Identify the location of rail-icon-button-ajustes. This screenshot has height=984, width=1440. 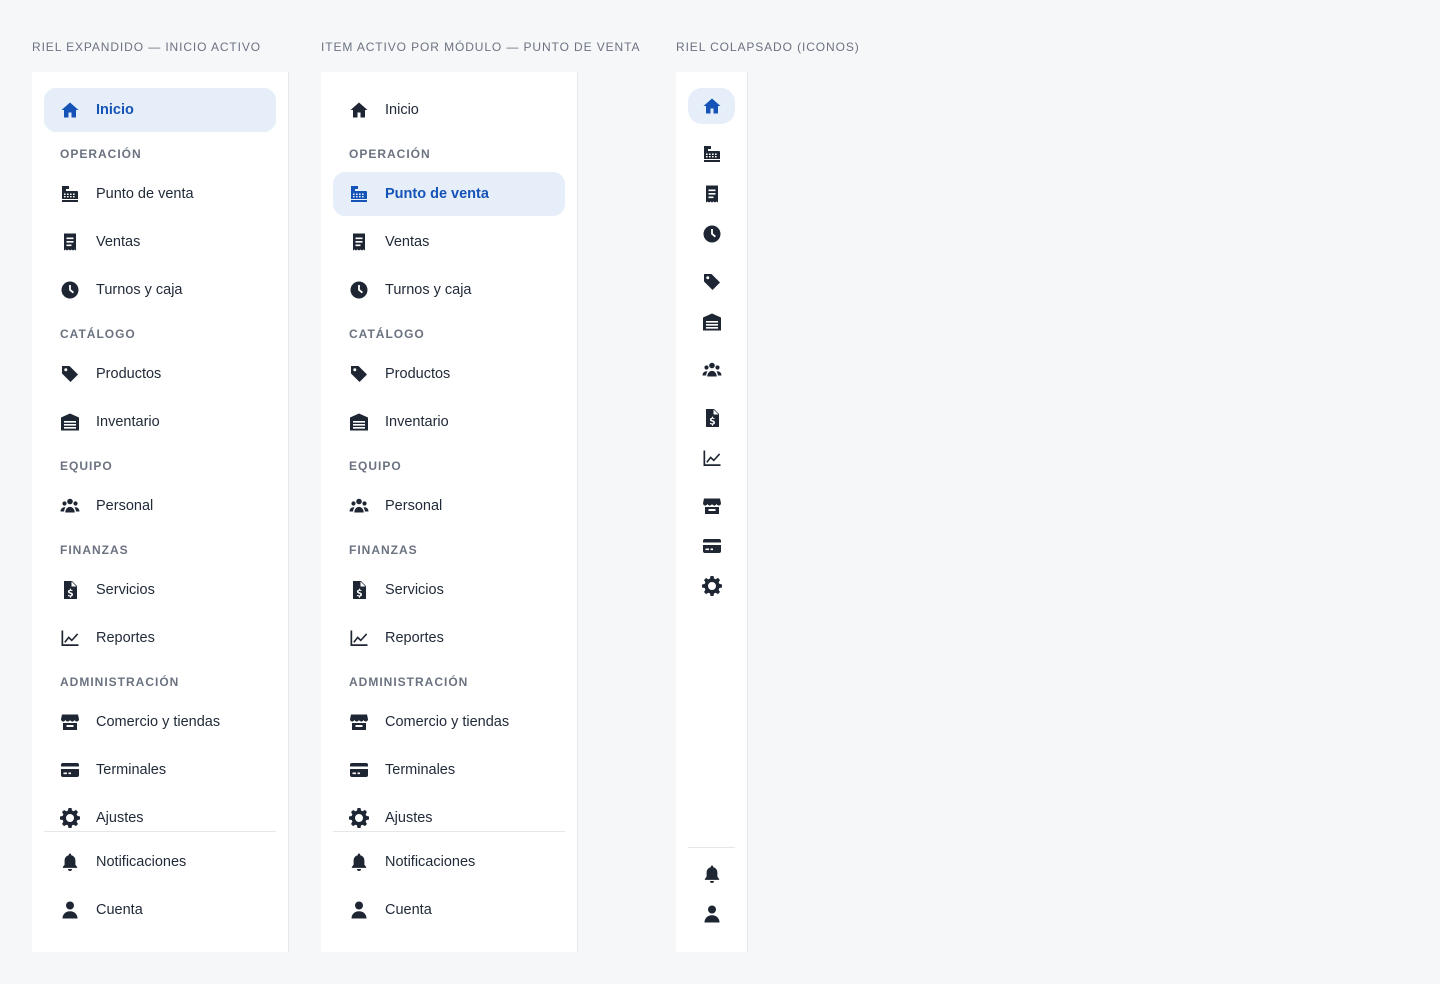
(711, 586).